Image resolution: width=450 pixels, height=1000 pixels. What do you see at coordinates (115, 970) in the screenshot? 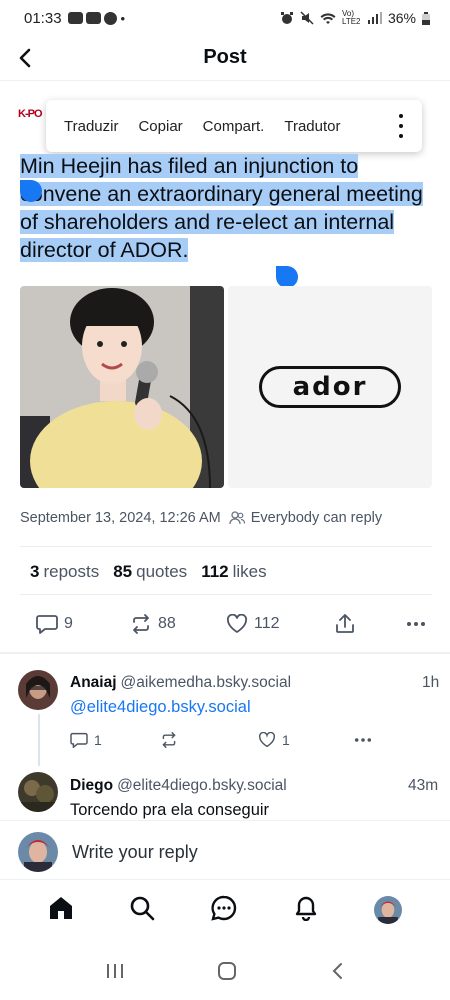
I see `recent-apps-icon` at bounding box center [115, 970].